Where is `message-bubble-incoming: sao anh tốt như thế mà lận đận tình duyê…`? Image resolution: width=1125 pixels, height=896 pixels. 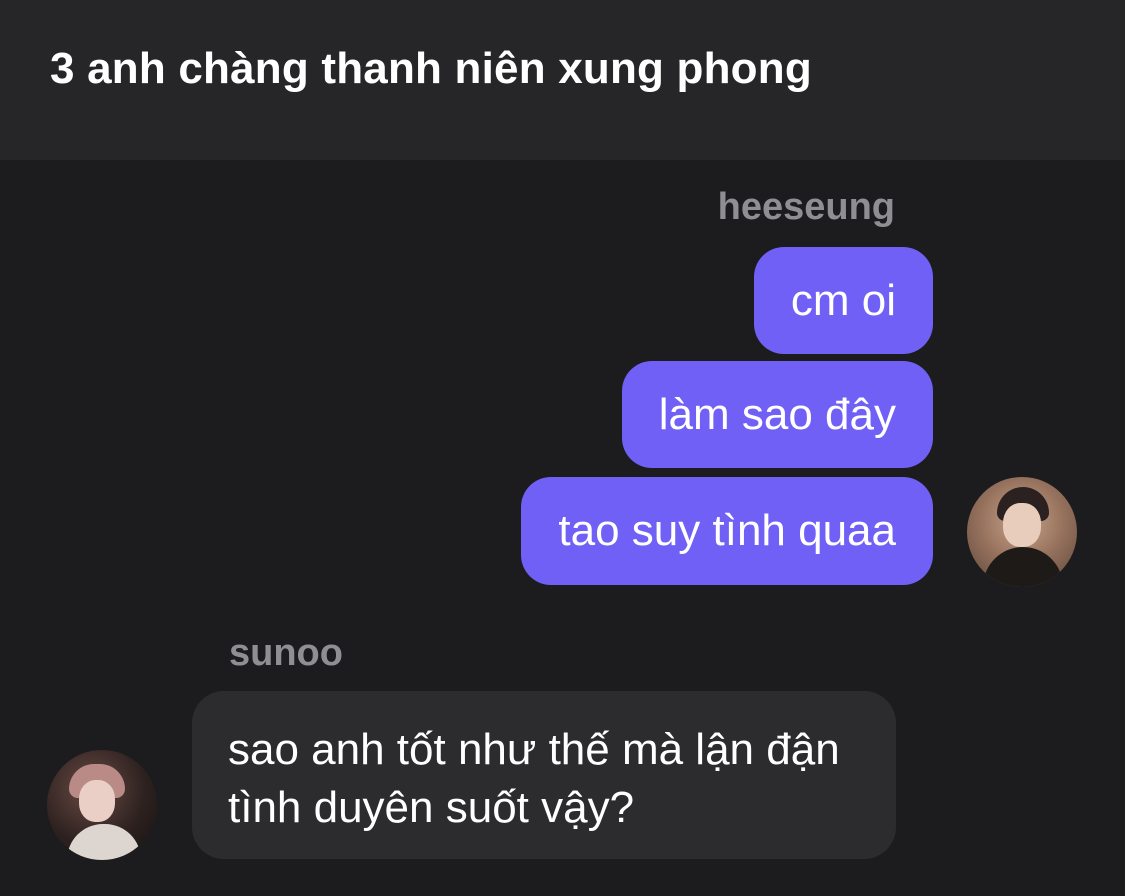 message-bubble-incoming: sao anh tốt như thế mà lận đận tình duyê… is located at coordinates (544, 775).